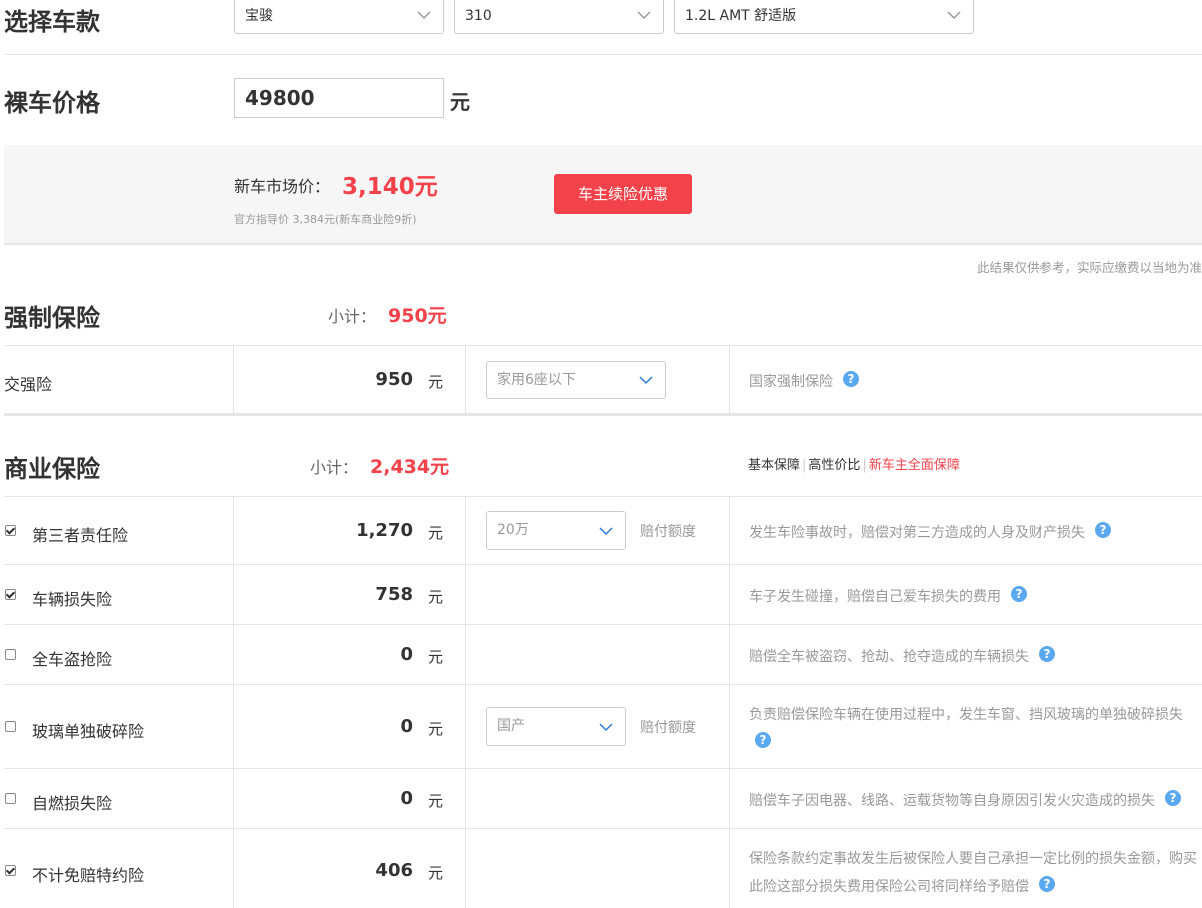 The height and width of the screenshot is (908, 1202). What do you see at coordinates (1089, 267) in the screenshot?
I see `disclaimer: 此结果仅供参考，实际应缴费以当地为准` at bounding box center [1089, 267].